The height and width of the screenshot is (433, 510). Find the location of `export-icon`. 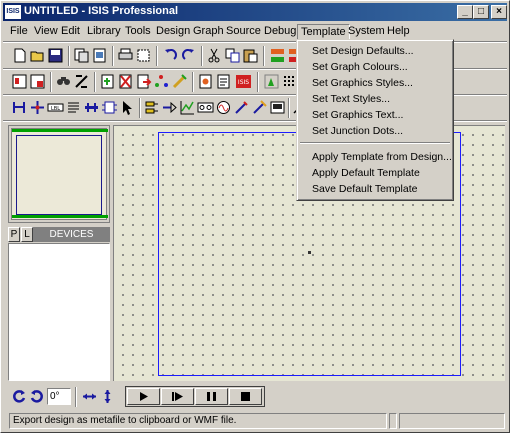

export-icon is located at coordinates (99, 55).